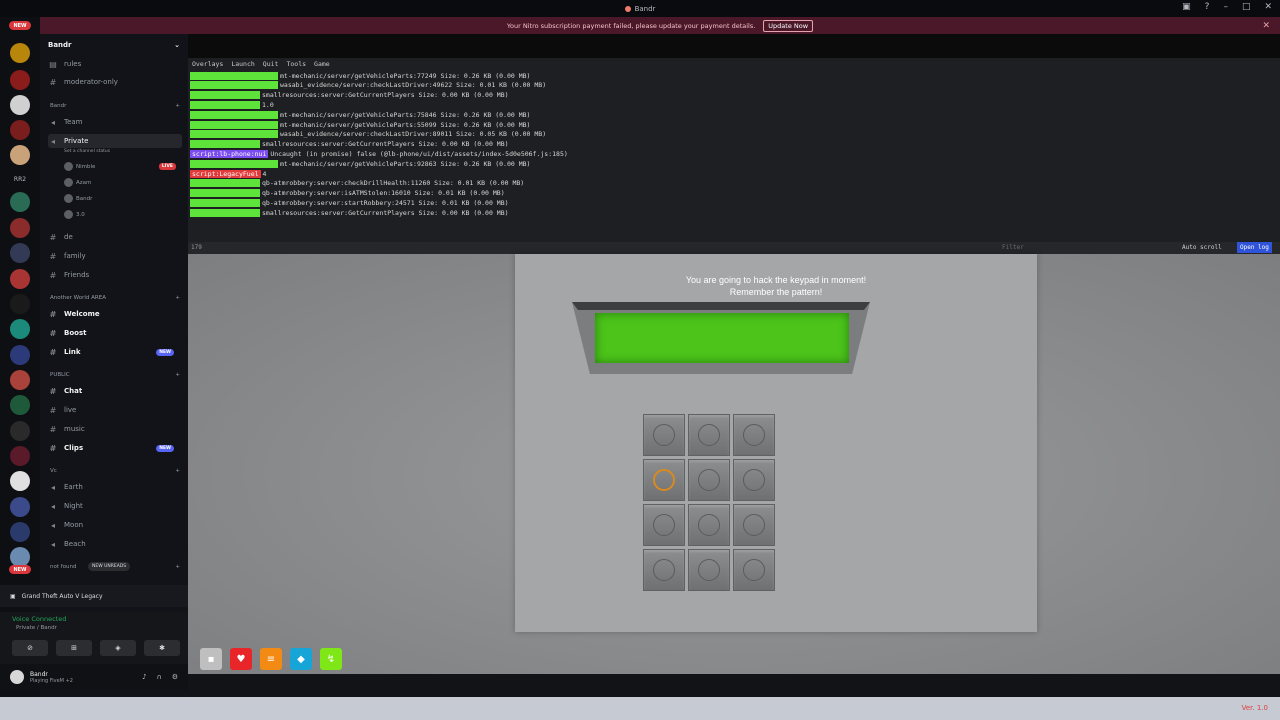  I want to click on category-another-world: Another World AREA +, so click(115, 298).